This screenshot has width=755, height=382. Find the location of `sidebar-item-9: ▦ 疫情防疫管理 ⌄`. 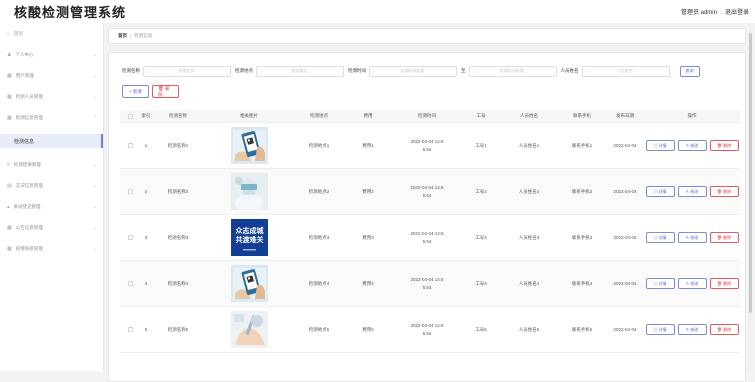

sidebar-item-9: ▦ 疫情防疫管理 ⌄ is located at coordinates (51, 248).